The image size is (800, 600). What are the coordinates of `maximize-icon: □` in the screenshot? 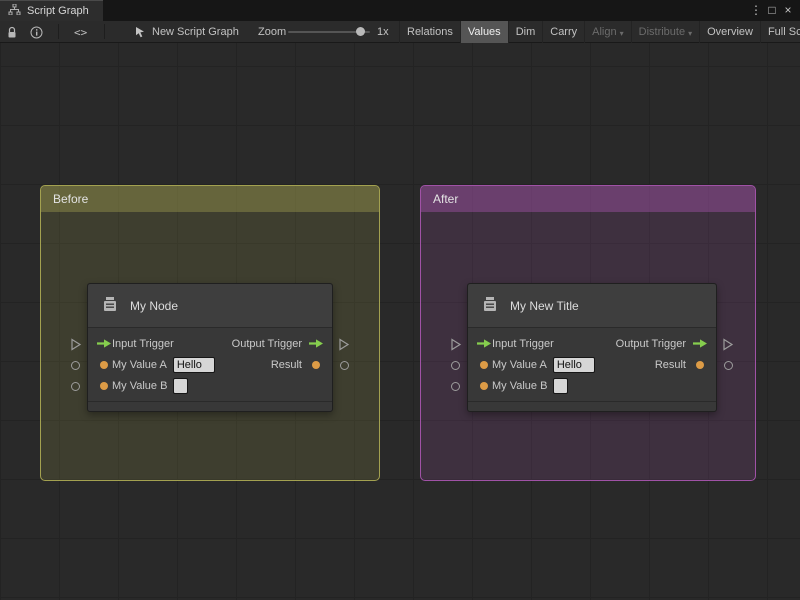 It's located at (772, 10).